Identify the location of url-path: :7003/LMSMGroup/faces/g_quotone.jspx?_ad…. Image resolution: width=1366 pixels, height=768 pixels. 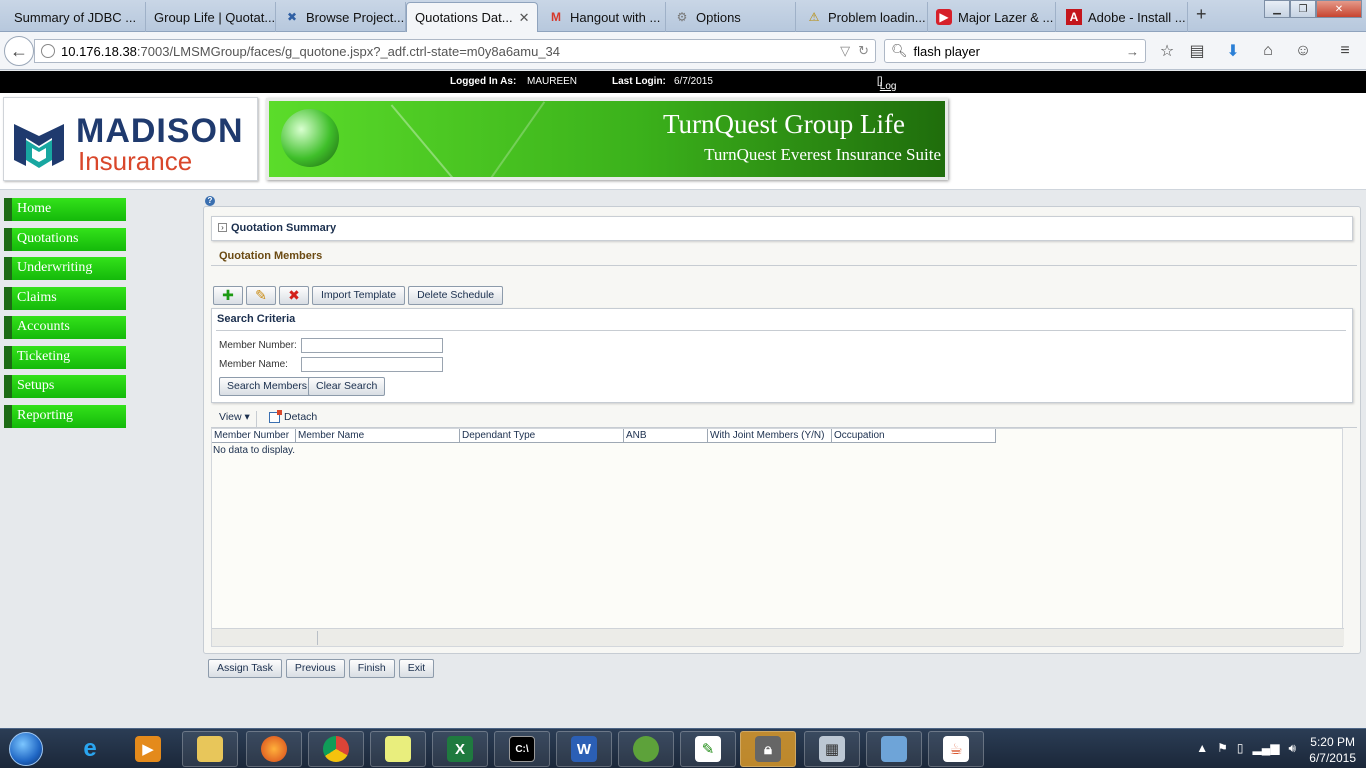
(348, 51).